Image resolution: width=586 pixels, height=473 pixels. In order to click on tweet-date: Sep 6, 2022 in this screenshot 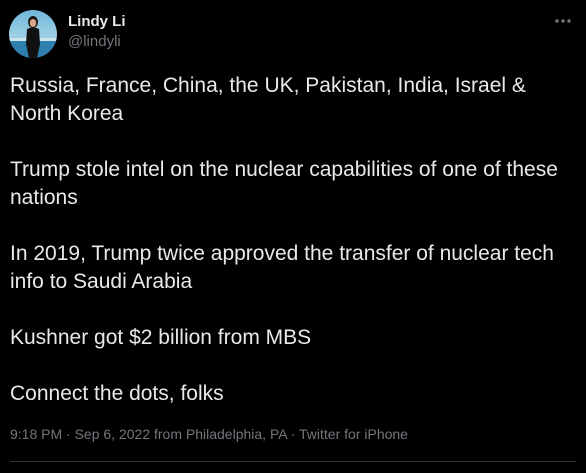, I will do `click(113, 434)`.